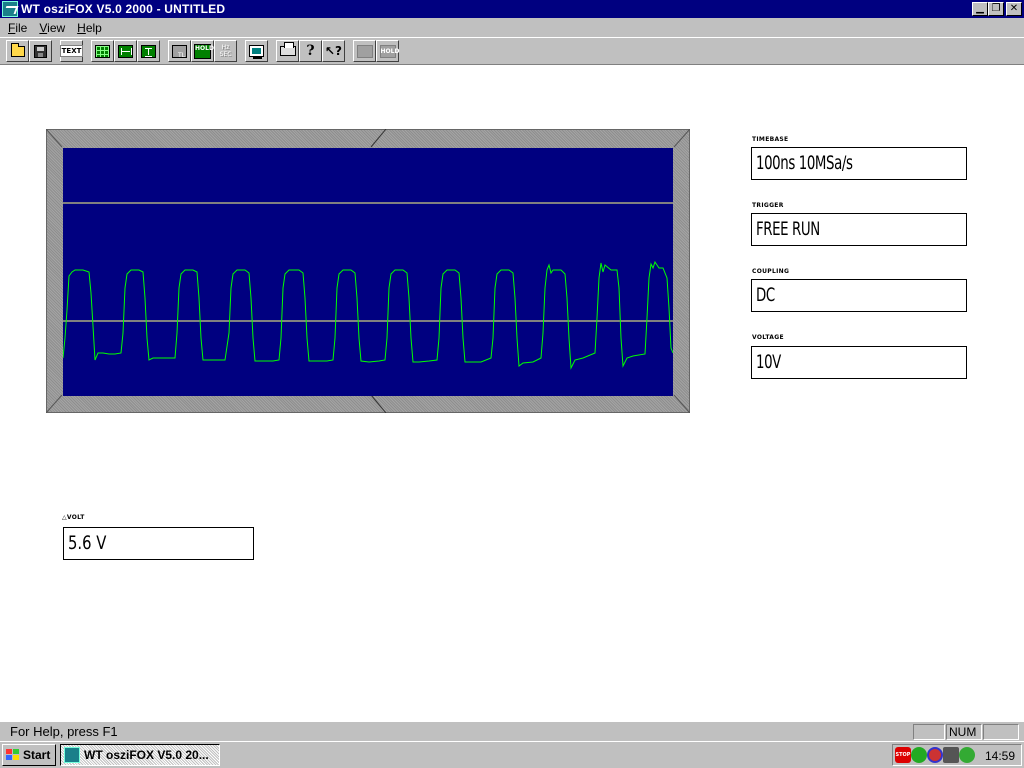  I want to click on coupling-field: DC, so click(859, 295).